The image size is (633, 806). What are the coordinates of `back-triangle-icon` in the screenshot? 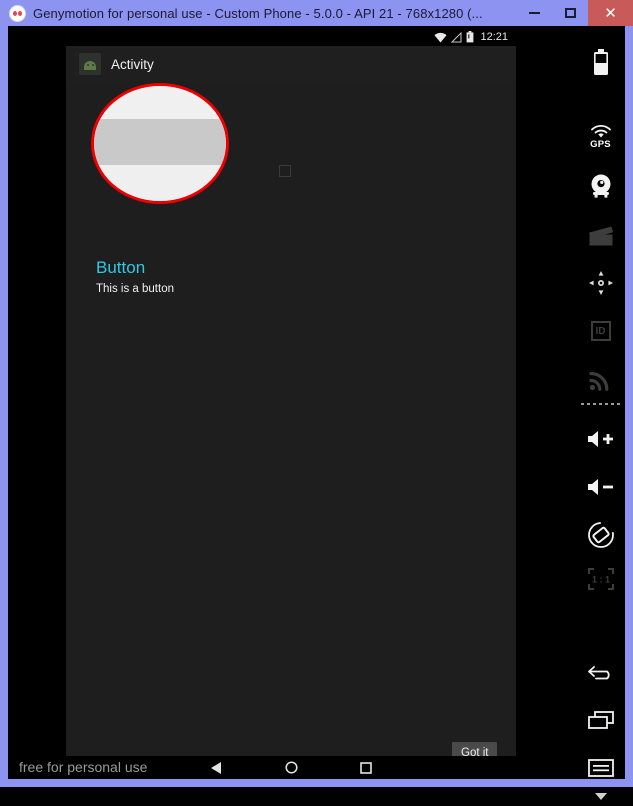 It's located at (215, 767).